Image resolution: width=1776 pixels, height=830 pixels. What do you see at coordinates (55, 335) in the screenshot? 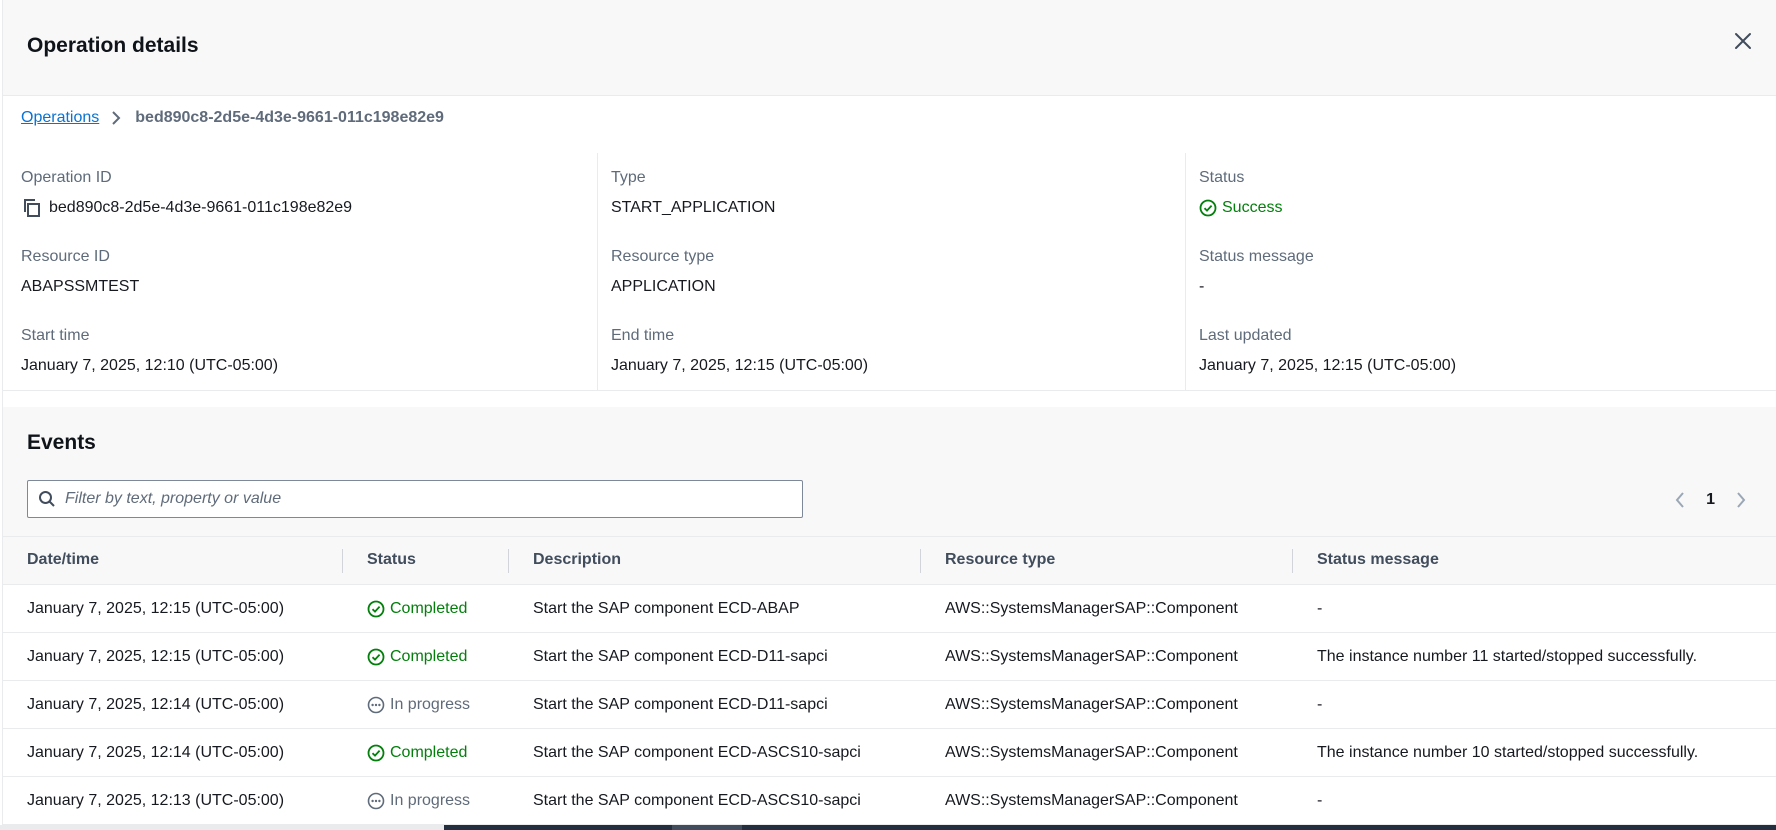
I see `start-time-label: Start time` at bounding box center [55, 335].